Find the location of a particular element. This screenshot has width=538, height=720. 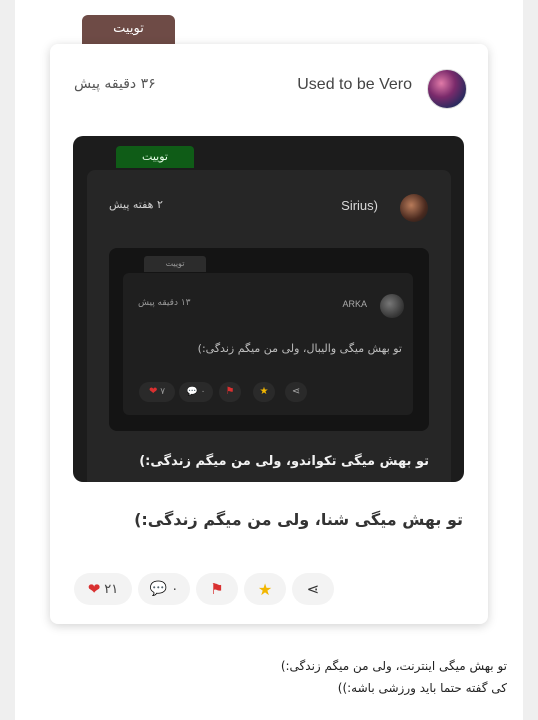

inner-comment-button: 💬 ۰ is located at coordinates (196, 392).